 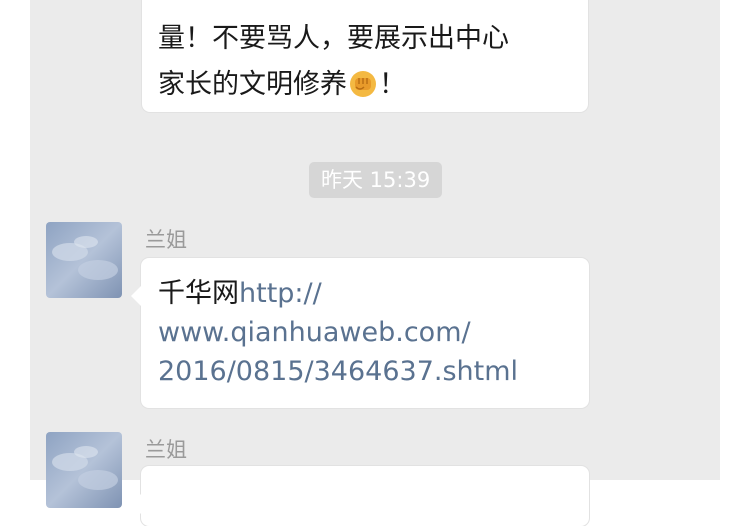 What do you see at coordinates (373, 371) in the screenshot?
I see `url-link-part-3: 2016/0815/3464637.shtml` at bounding box center [373, 371].